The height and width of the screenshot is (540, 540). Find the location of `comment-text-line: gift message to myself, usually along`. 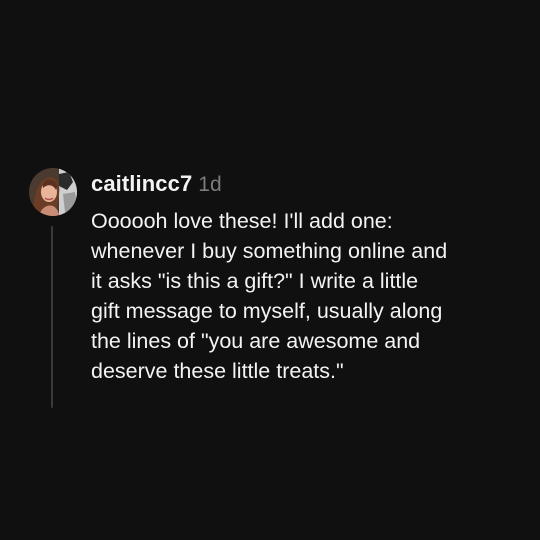

comment-text-line: gift message to myself, usually along is located at coordinates (267, 311).